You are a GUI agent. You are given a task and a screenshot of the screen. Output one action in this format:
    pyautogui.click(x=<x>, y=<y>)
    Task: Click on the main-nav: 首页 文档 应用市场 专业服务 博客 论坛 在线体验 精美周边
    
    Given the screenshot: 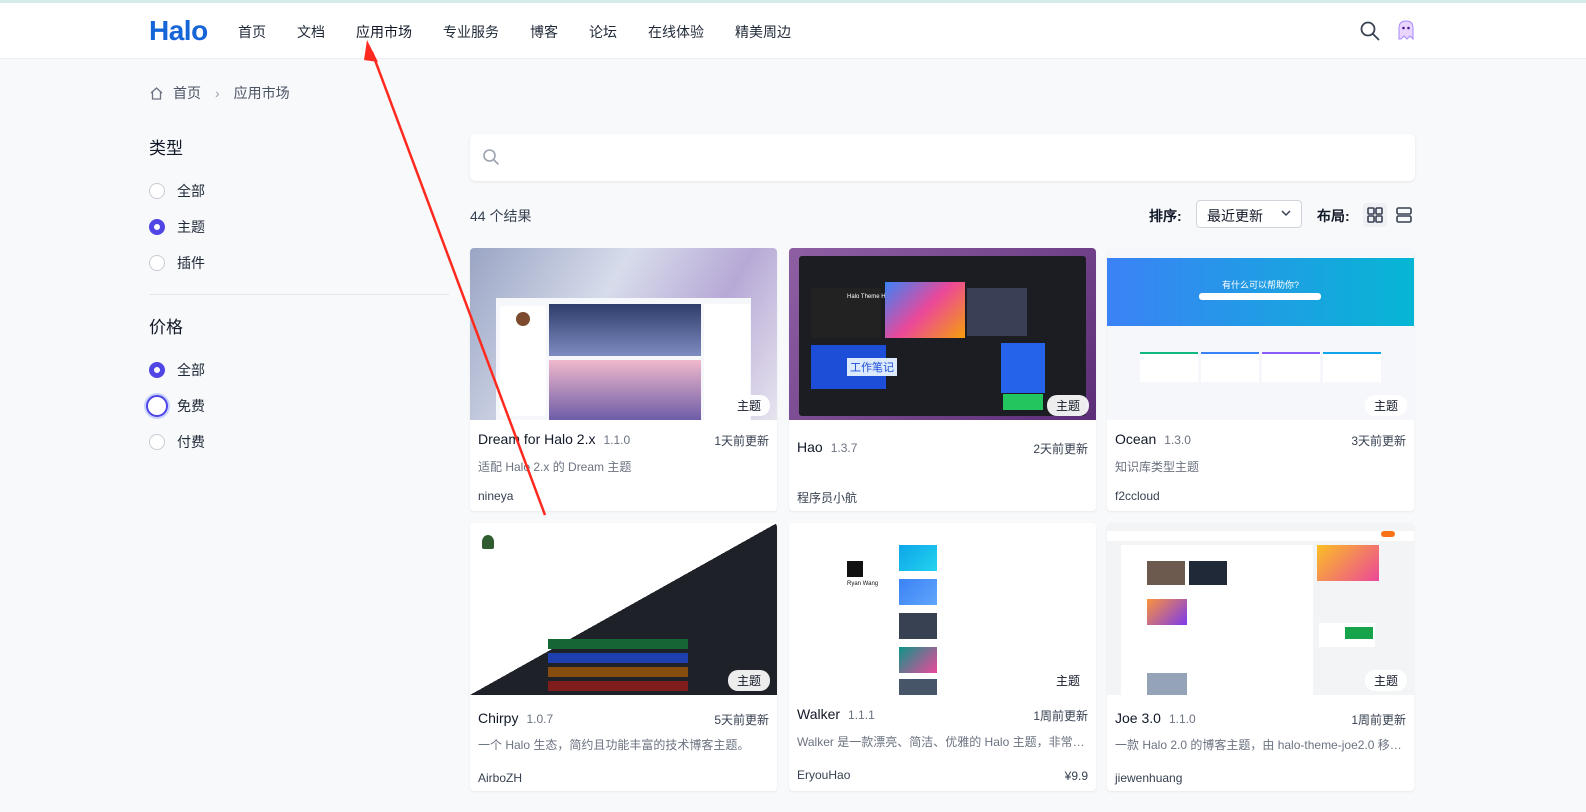 What is the action you would take?
    pyautogui.click(x=530, y=32)
    